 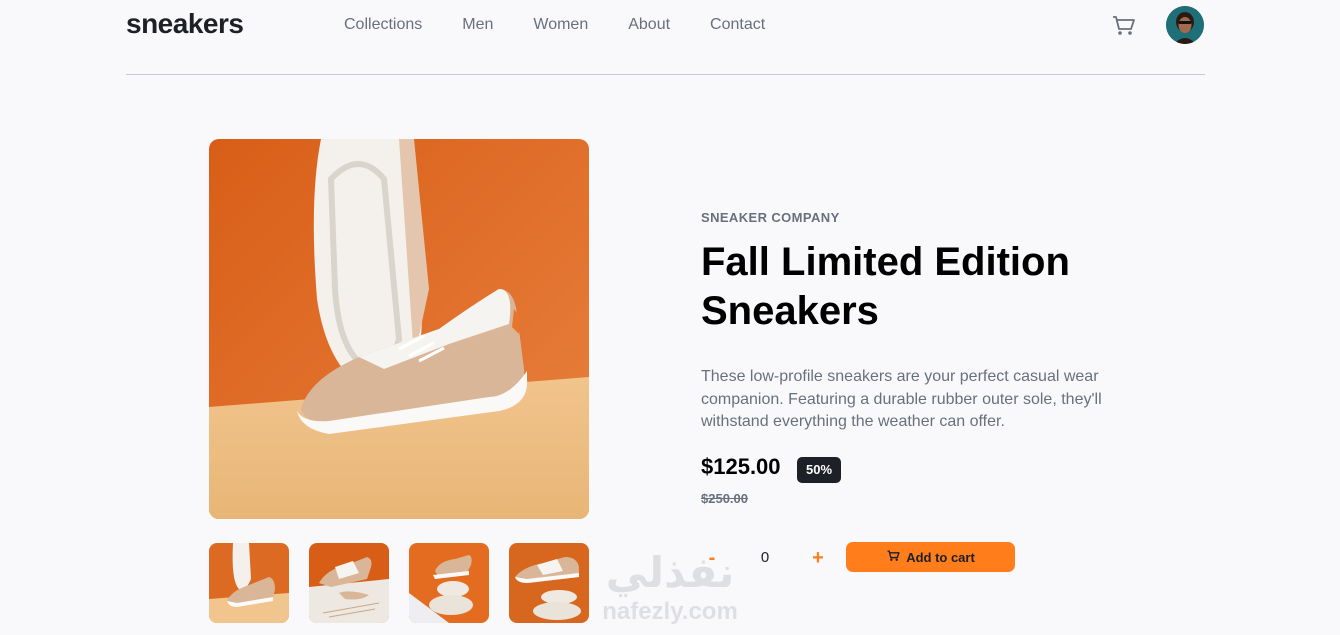 I want to click on quantity-value: 0, so click(x=765, y=557).